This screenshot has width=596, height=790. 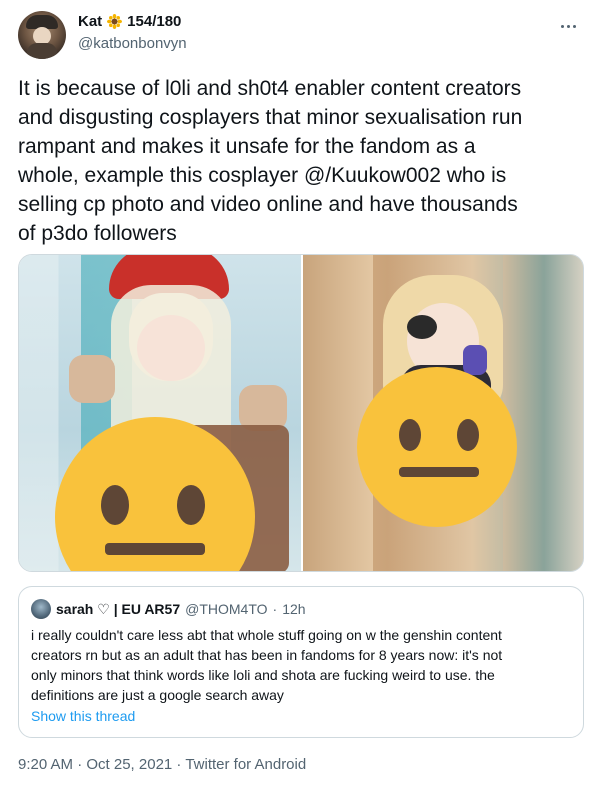 What do you see at coordinates (115, 21) in the screenshot?
I see `sunflower-icon` at bounding box center [115, 21].